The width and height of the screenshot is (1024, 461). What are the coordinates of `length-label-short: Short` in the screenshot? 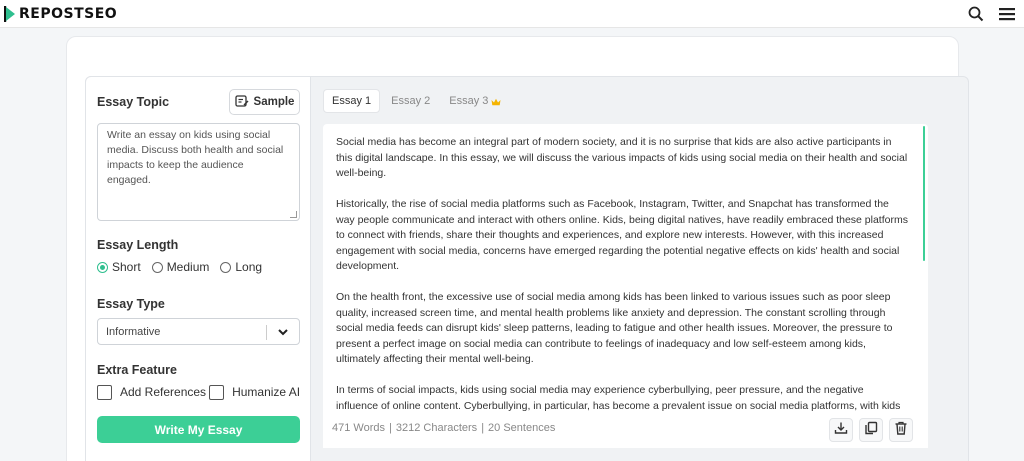 It's located at (126, 267).